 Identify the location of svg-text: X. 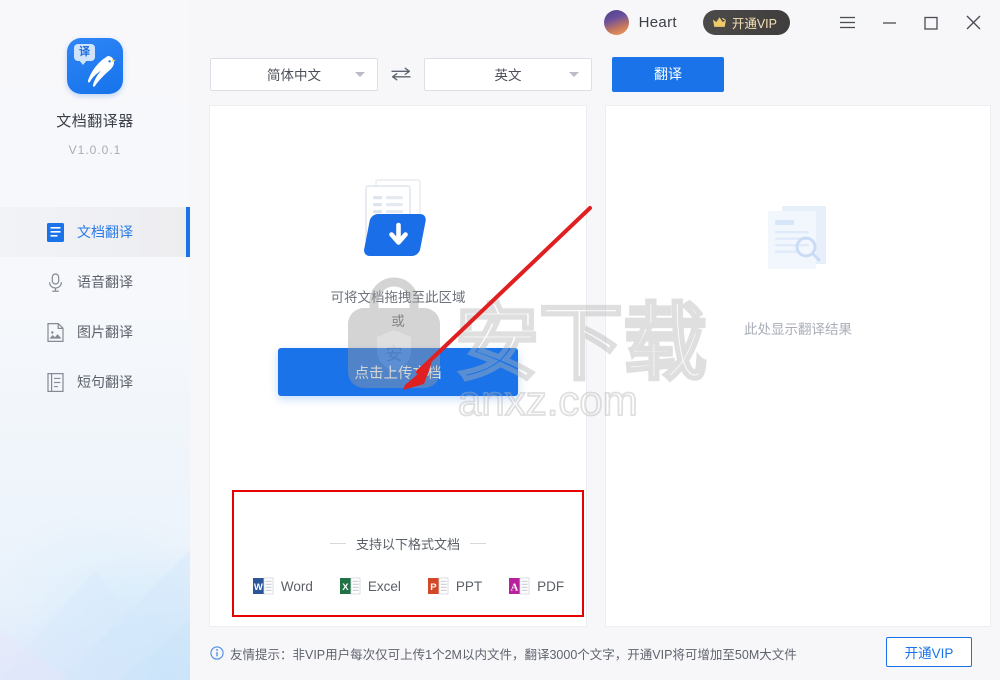
(345, 587).